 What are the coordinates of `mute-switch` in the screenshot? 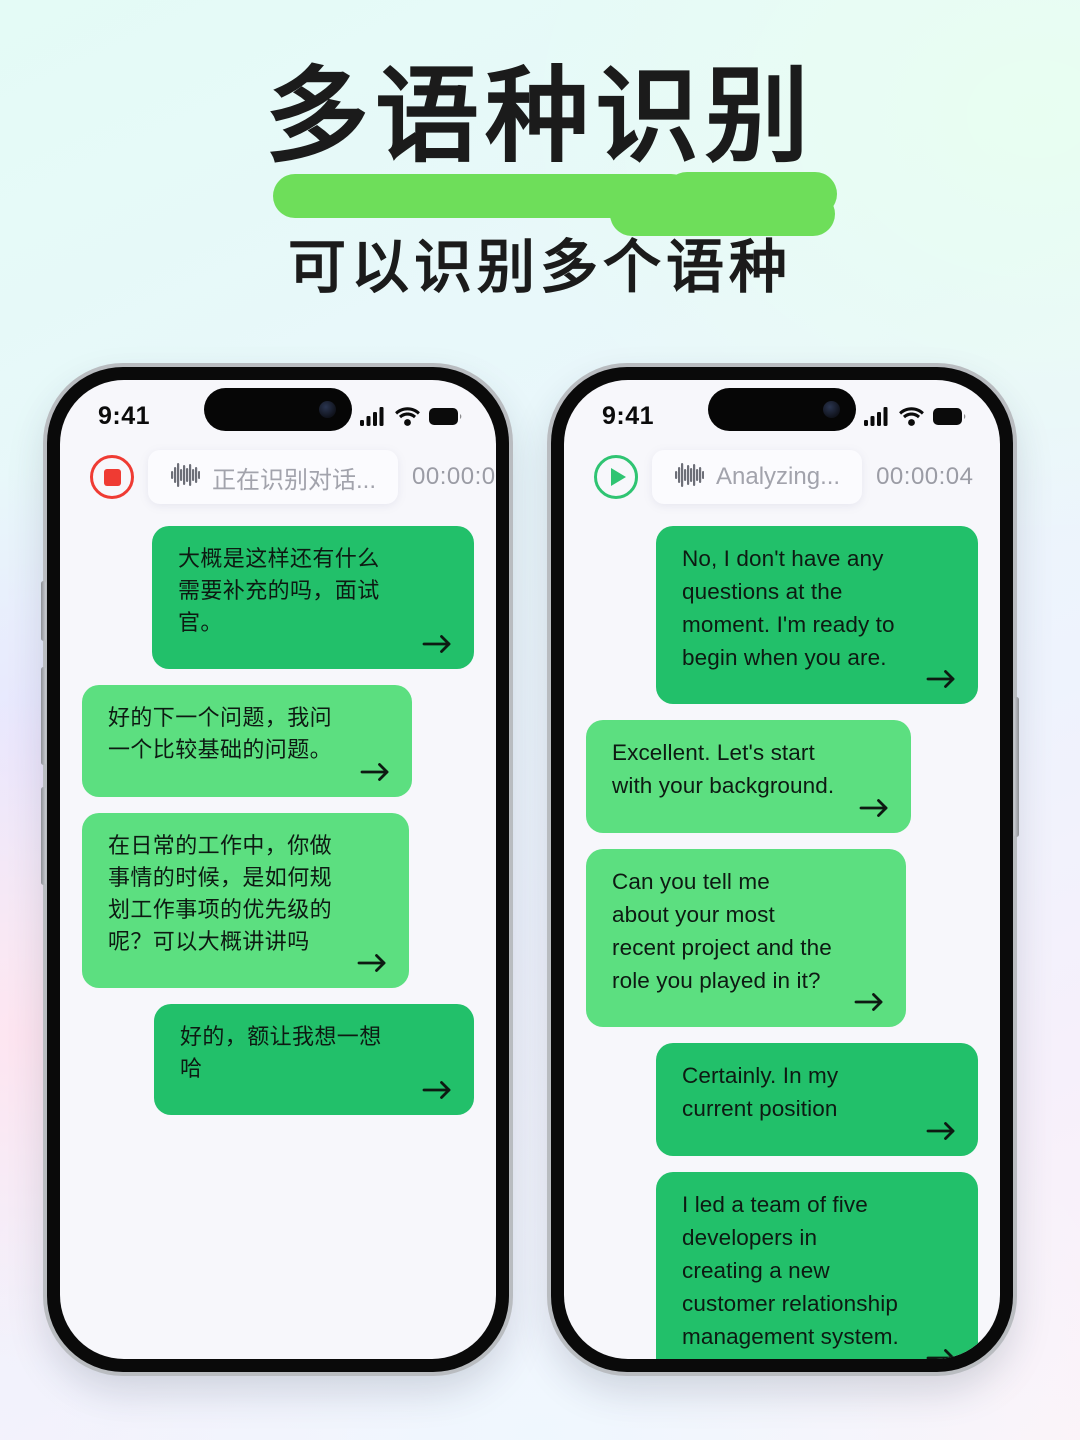 It's located at (43, 611).